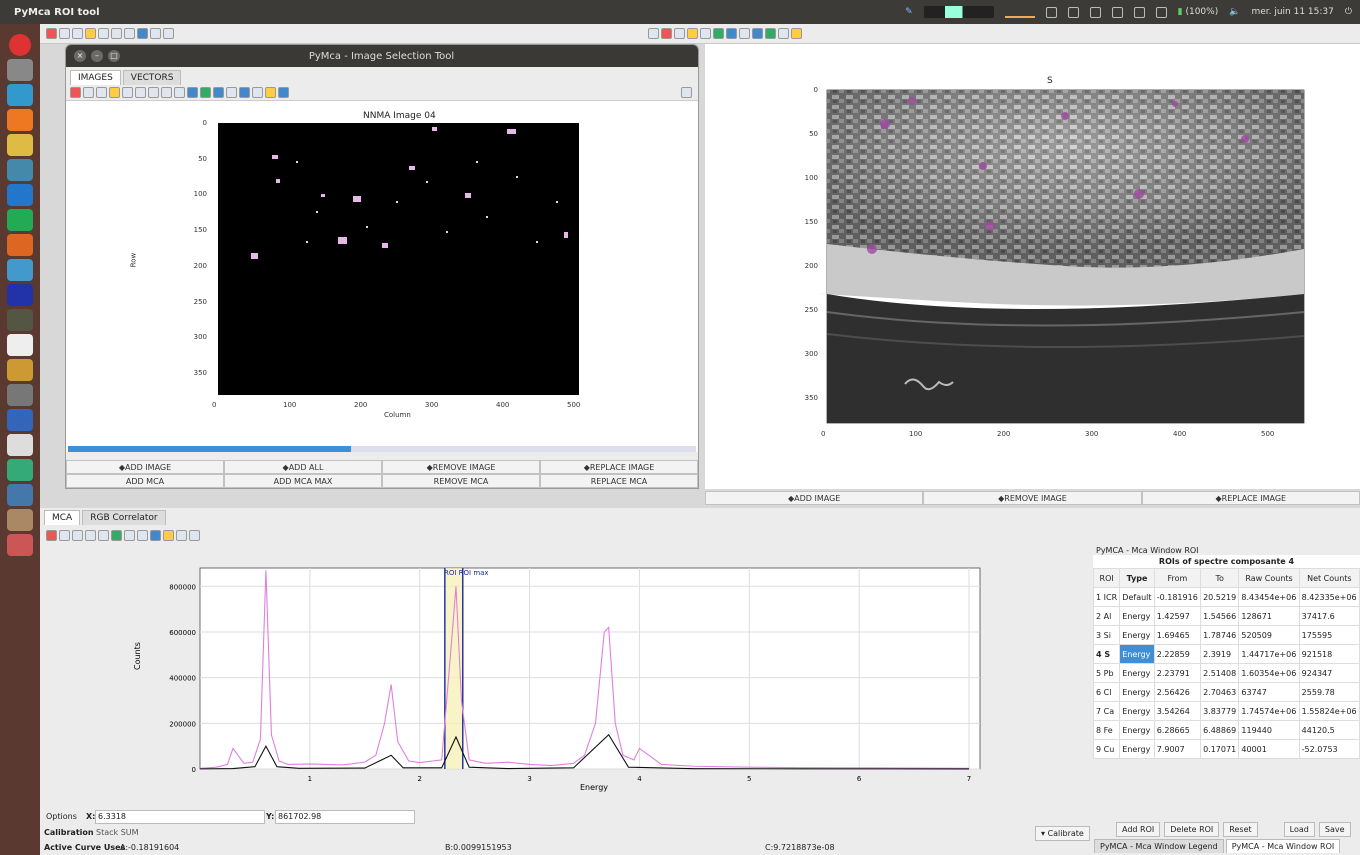  Describe the element at coordinates (958, 12) in the screenshot. I see `cpu-graph-icon` at that location.